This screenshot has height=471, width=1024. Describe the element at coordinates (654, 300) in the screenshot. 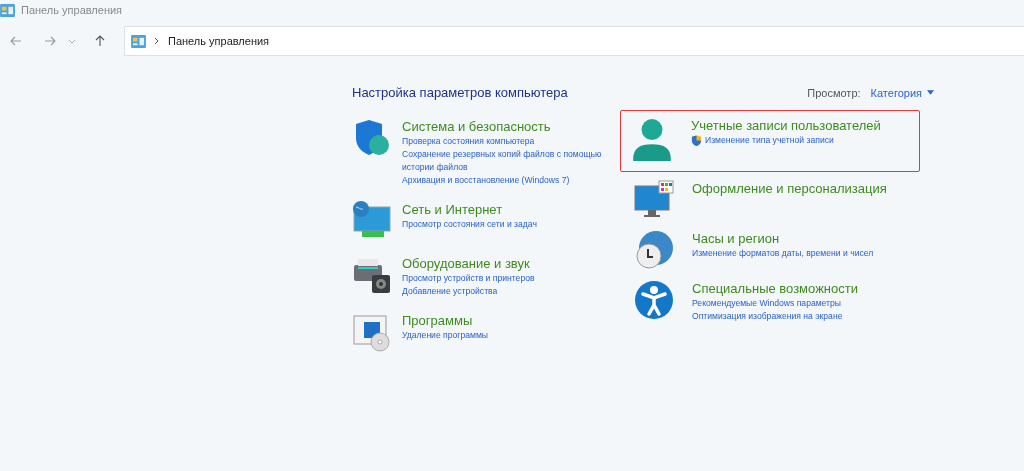

I see `accessibility-icon` at that location.